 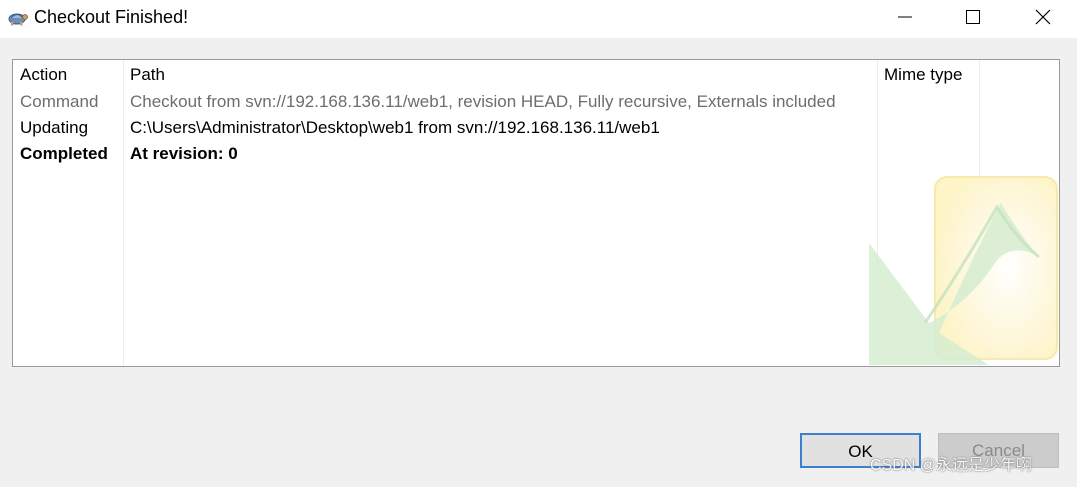 I want to click on column-header-mime-type: Mime type, so click(x=923, y=75).